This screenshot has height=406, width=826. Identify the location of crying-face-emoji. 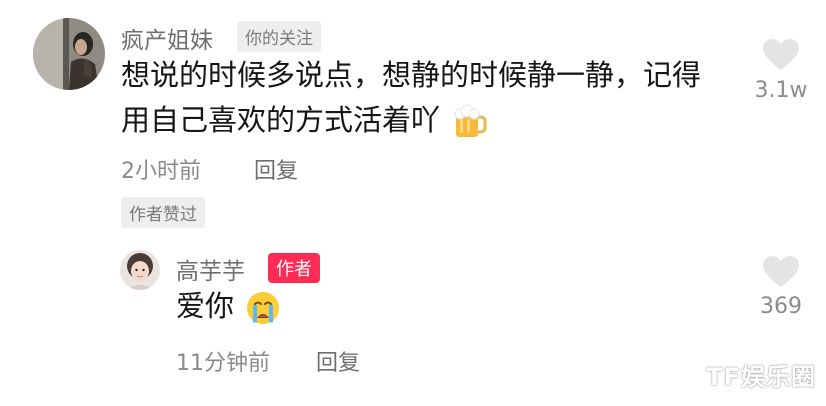
(263, 308).